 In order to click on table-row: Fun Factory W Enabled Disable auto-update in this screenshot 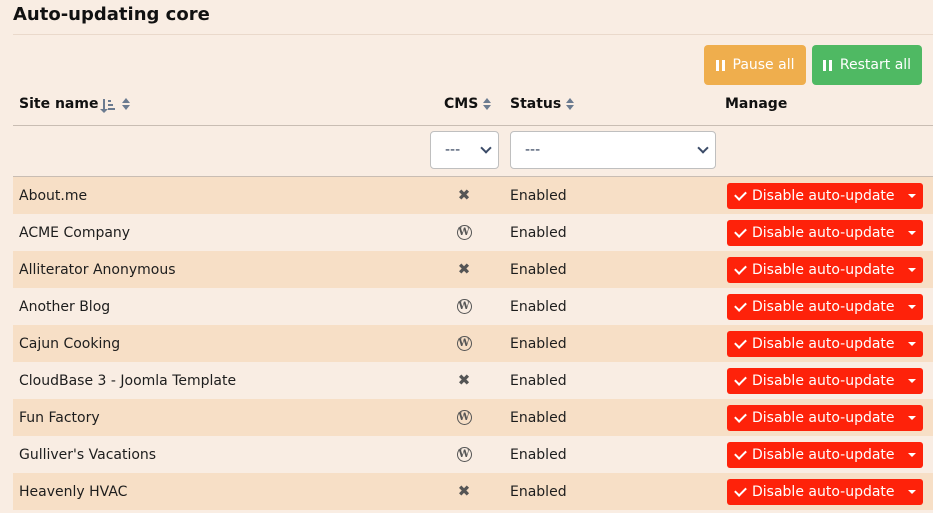, I will do `click(473, 417)`.